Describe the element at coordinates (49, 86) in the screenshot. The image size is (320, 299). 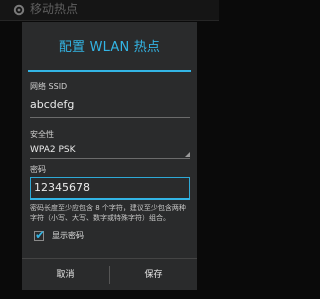
I see `ssid-label: 网络 SSID` at that location.